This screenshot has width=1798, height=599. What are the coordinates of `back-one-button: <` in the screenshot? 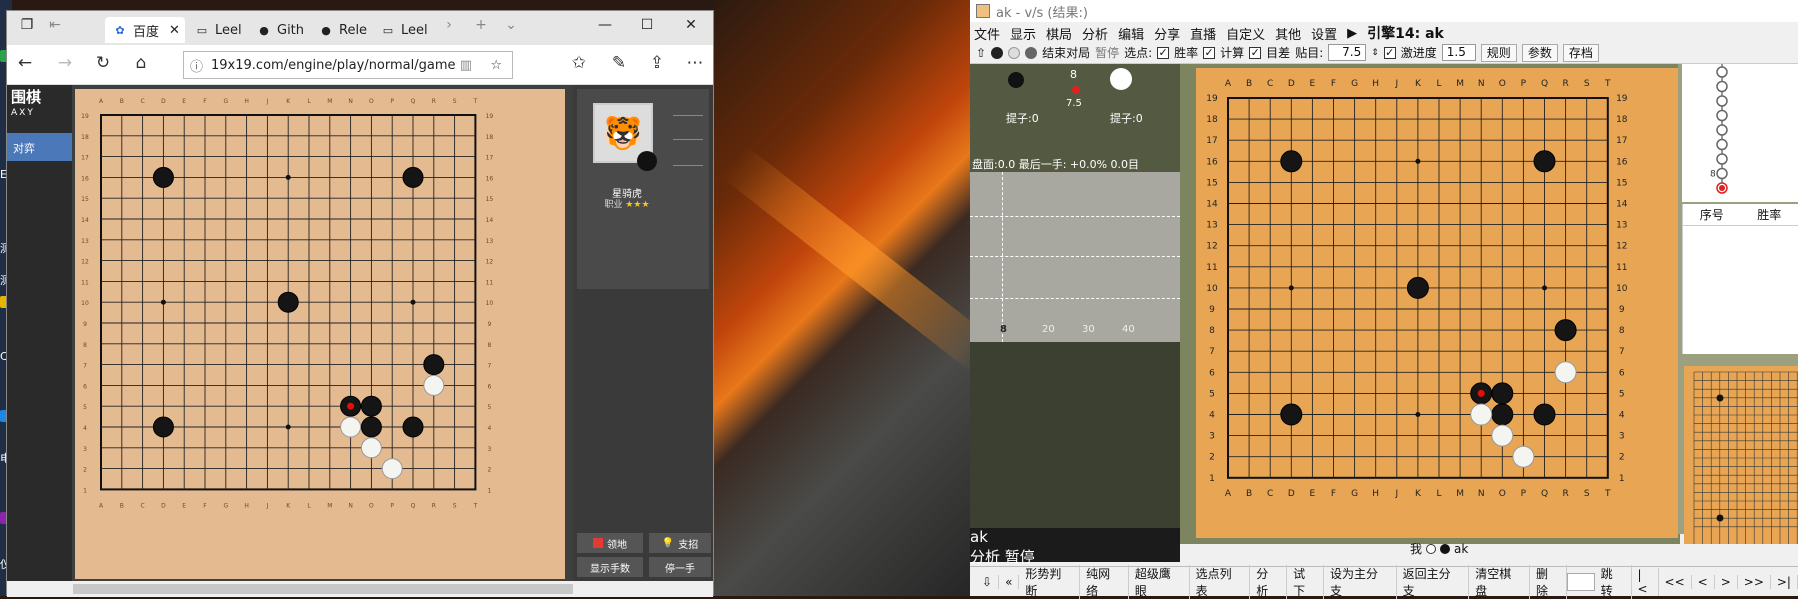 It's located at (1703, 582).